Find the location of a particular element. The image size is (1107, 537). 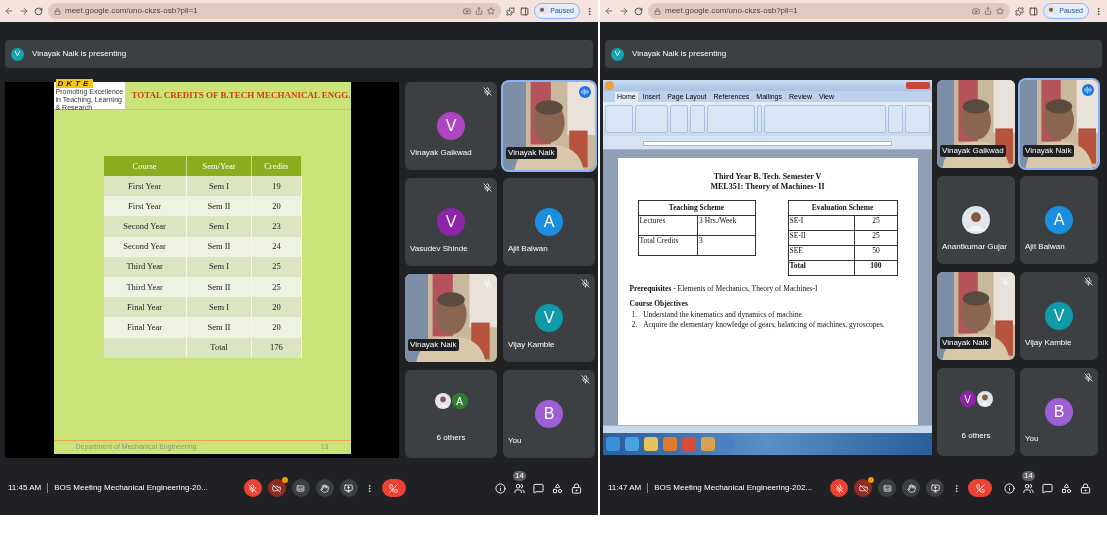

hand-icon is located at coordinates (325, 488).